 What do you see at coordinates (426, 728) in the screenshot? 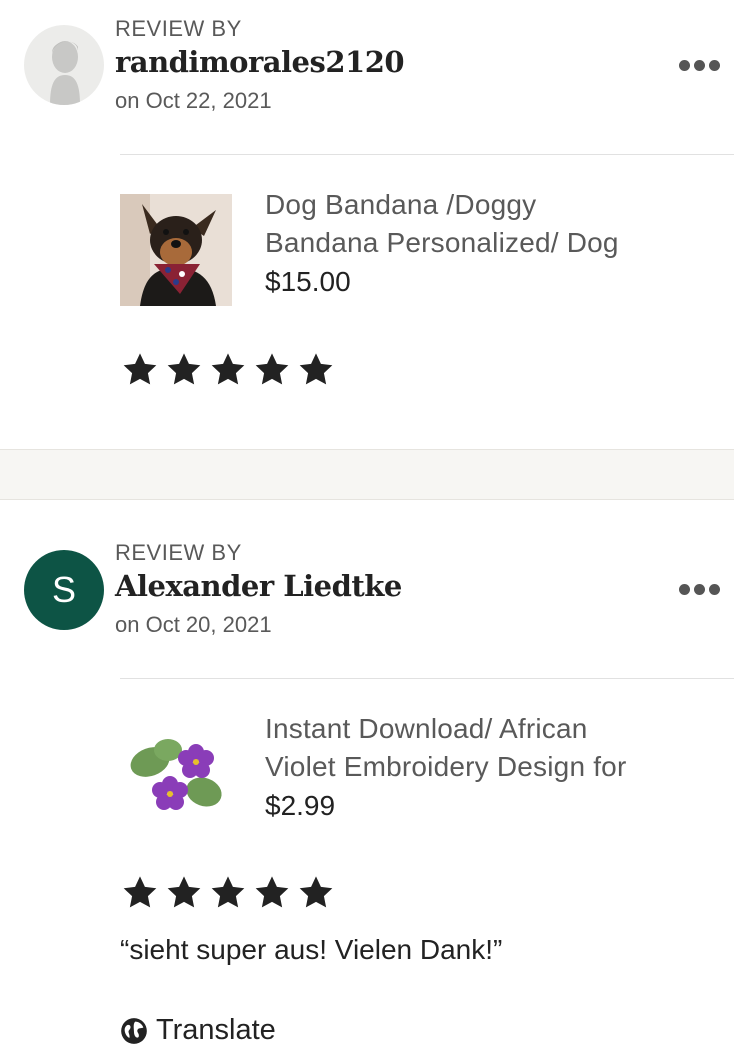
I see `product-title-line: Instant Download/ African` at bounding box center [426, 728].